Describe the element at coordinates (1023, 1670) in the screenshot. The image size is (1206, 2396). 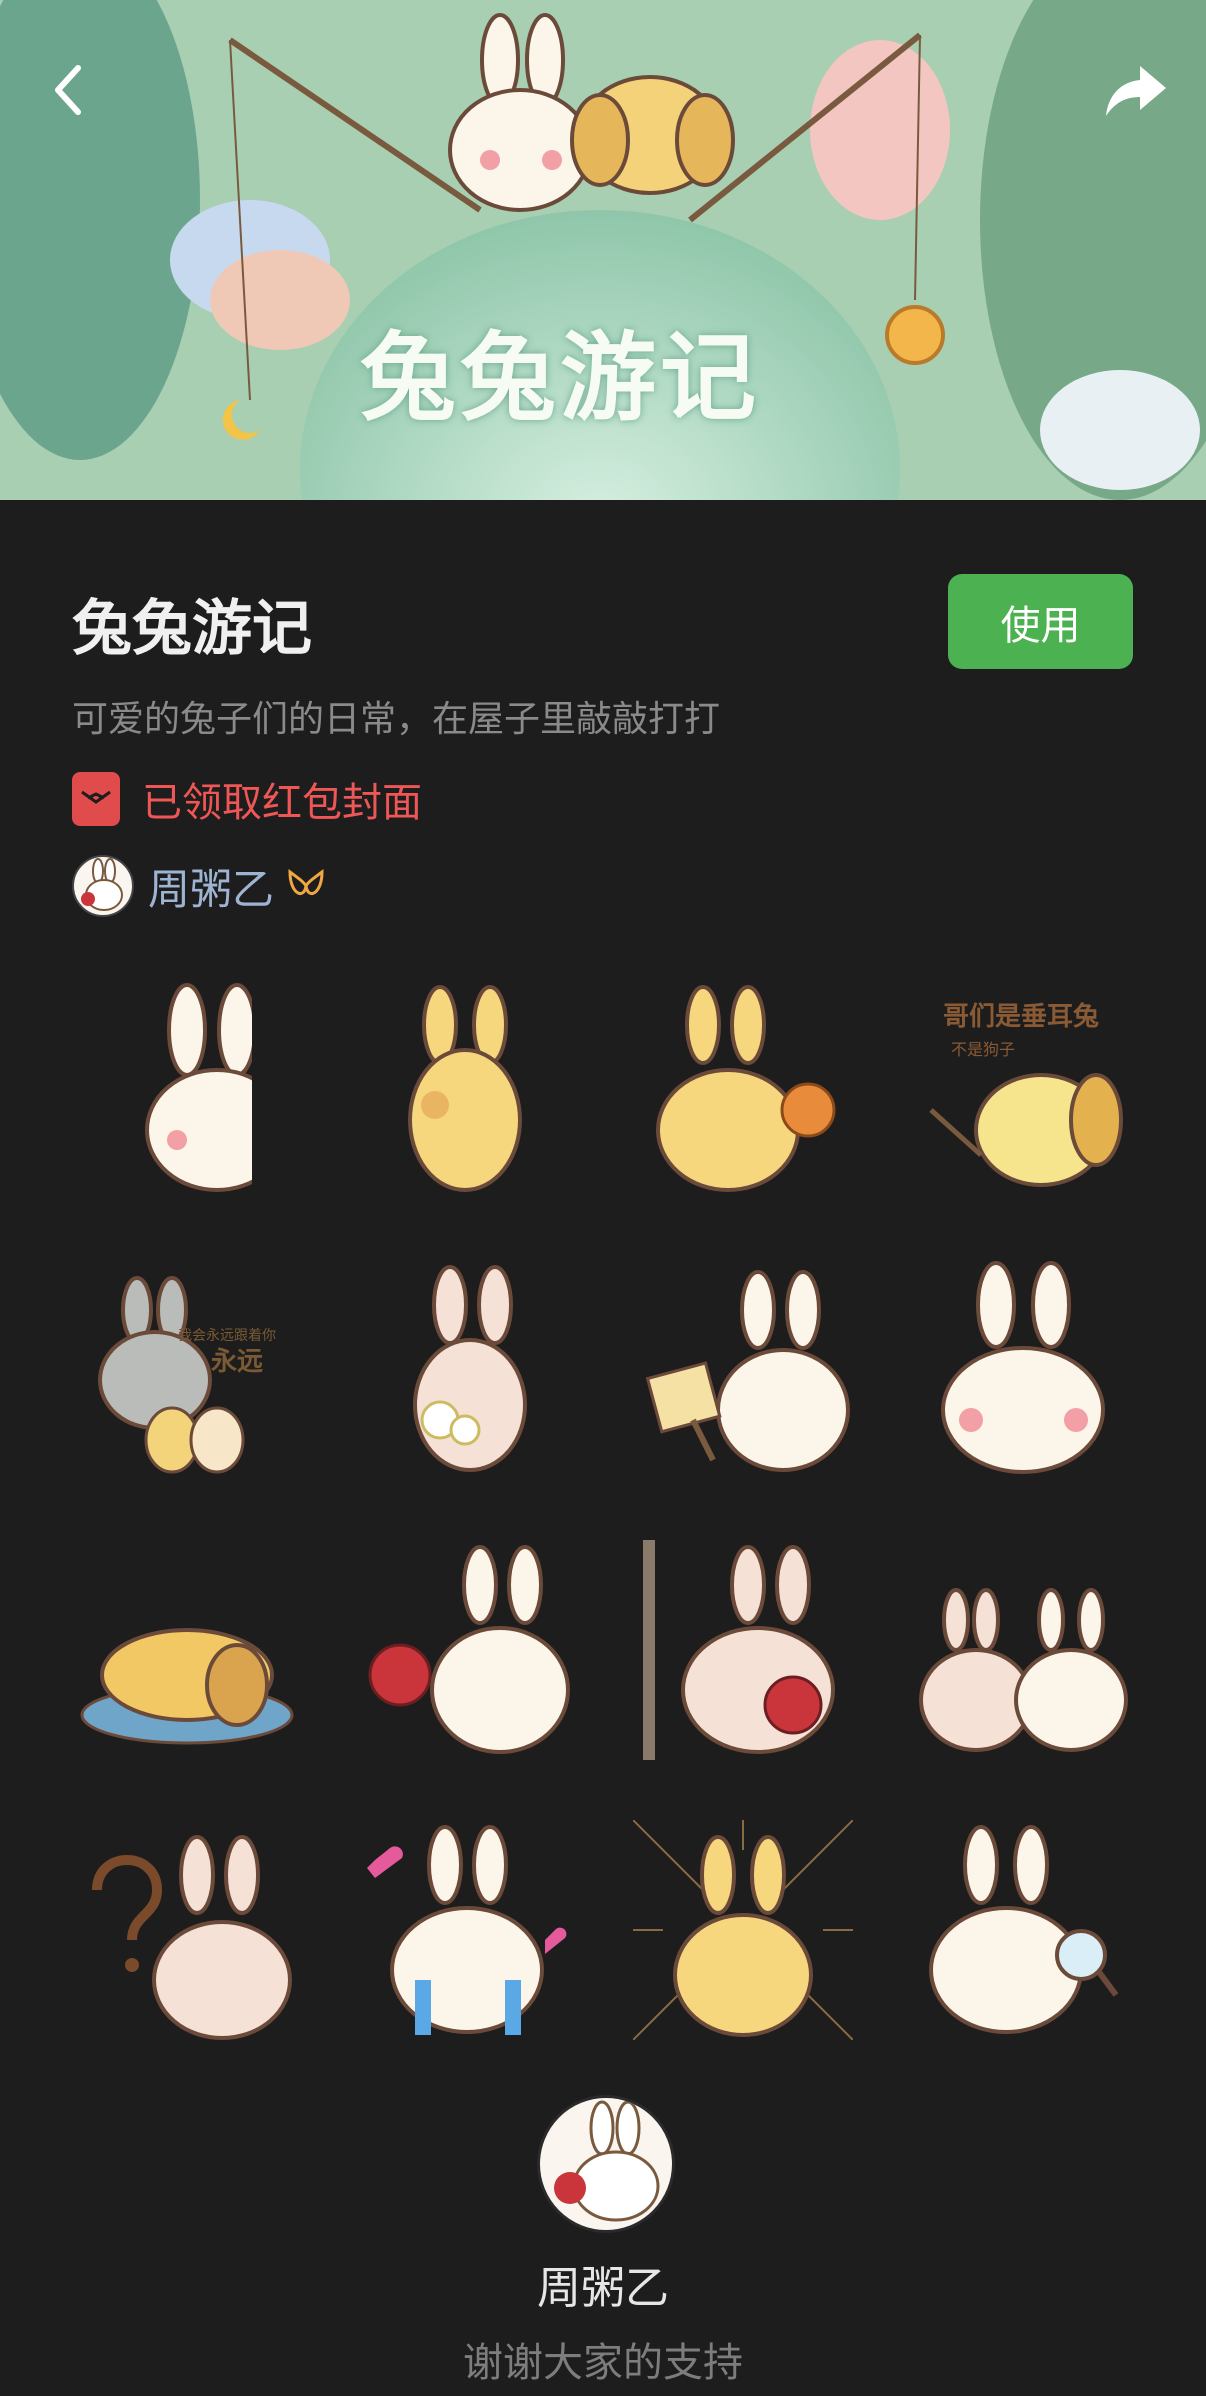
I see `two-rabbits-sticker` at that location.